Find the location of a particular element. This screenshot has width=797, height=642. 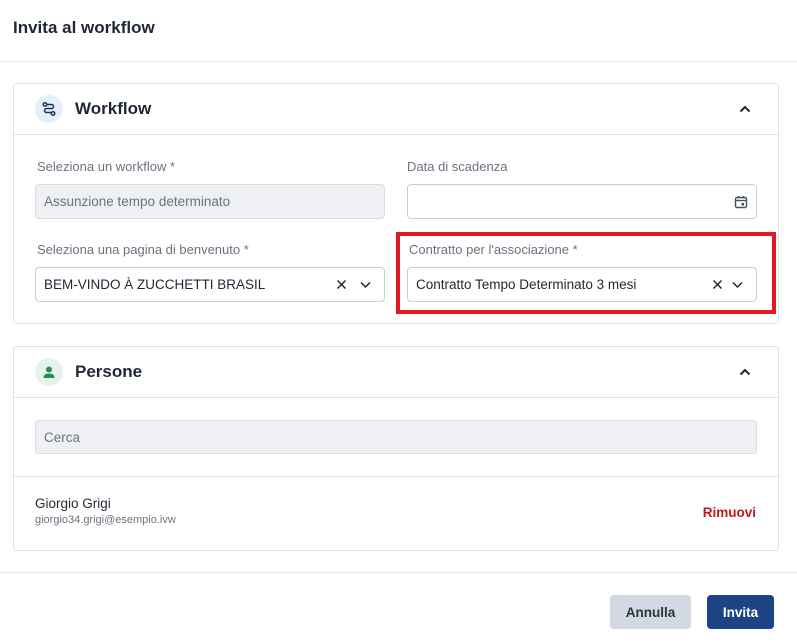

workflow-icon is located at coordinates (49, 109).